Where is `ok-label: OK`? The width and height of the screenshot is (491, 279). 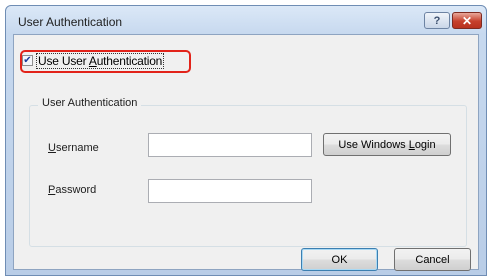 ok-label: OK is located at coordinates (339, 259).